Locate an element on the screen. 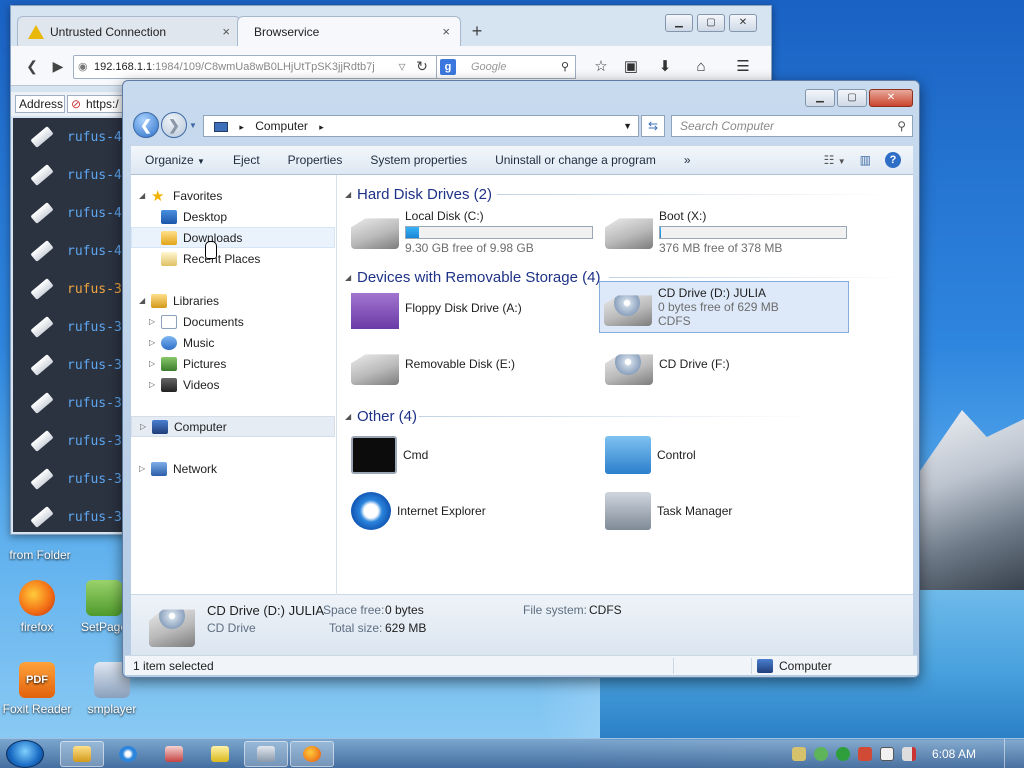 The width and height of the screenshot is (1024, 768). uninstall-program-button: Uninstall or change a program is located at coordinates (575, 160).